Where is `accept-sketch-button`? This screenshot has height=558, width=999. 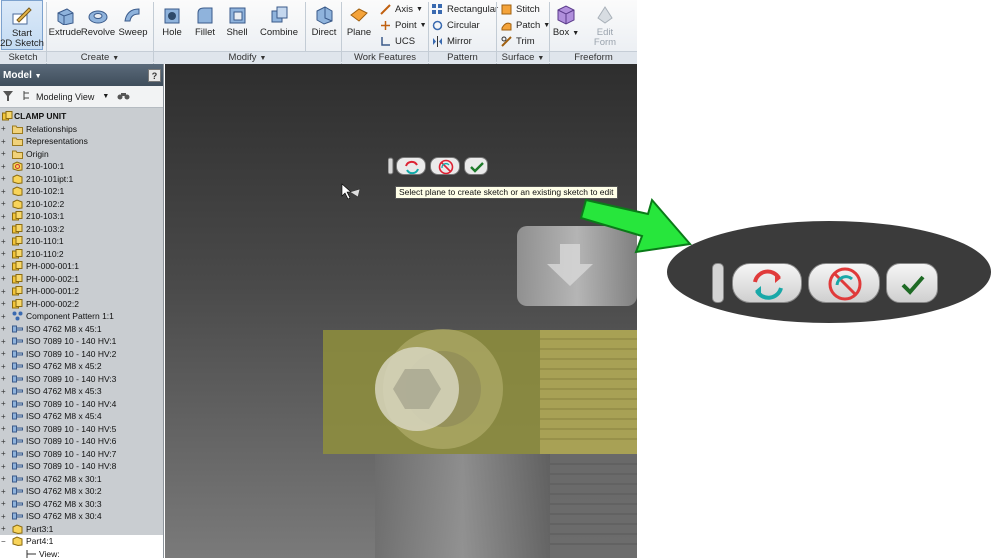 accept-sketch-button is located at coordinates (476, 166).